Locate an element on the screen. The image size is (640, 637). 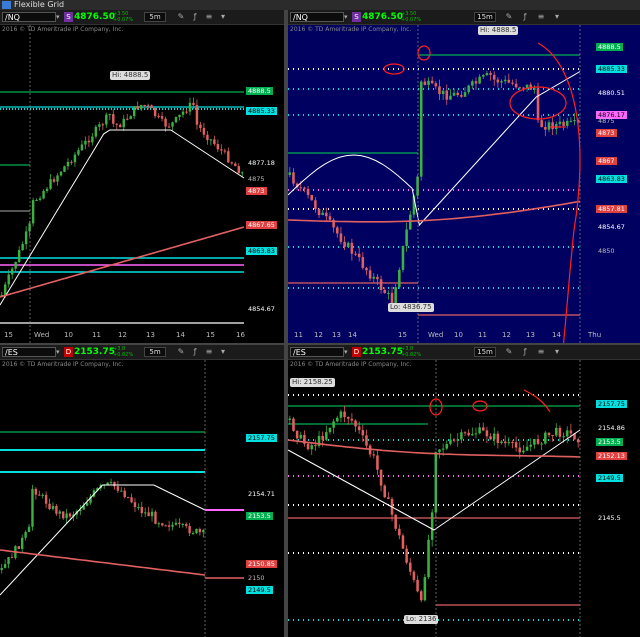
grid-splitter-vertical is located at coordinates (286, 323).